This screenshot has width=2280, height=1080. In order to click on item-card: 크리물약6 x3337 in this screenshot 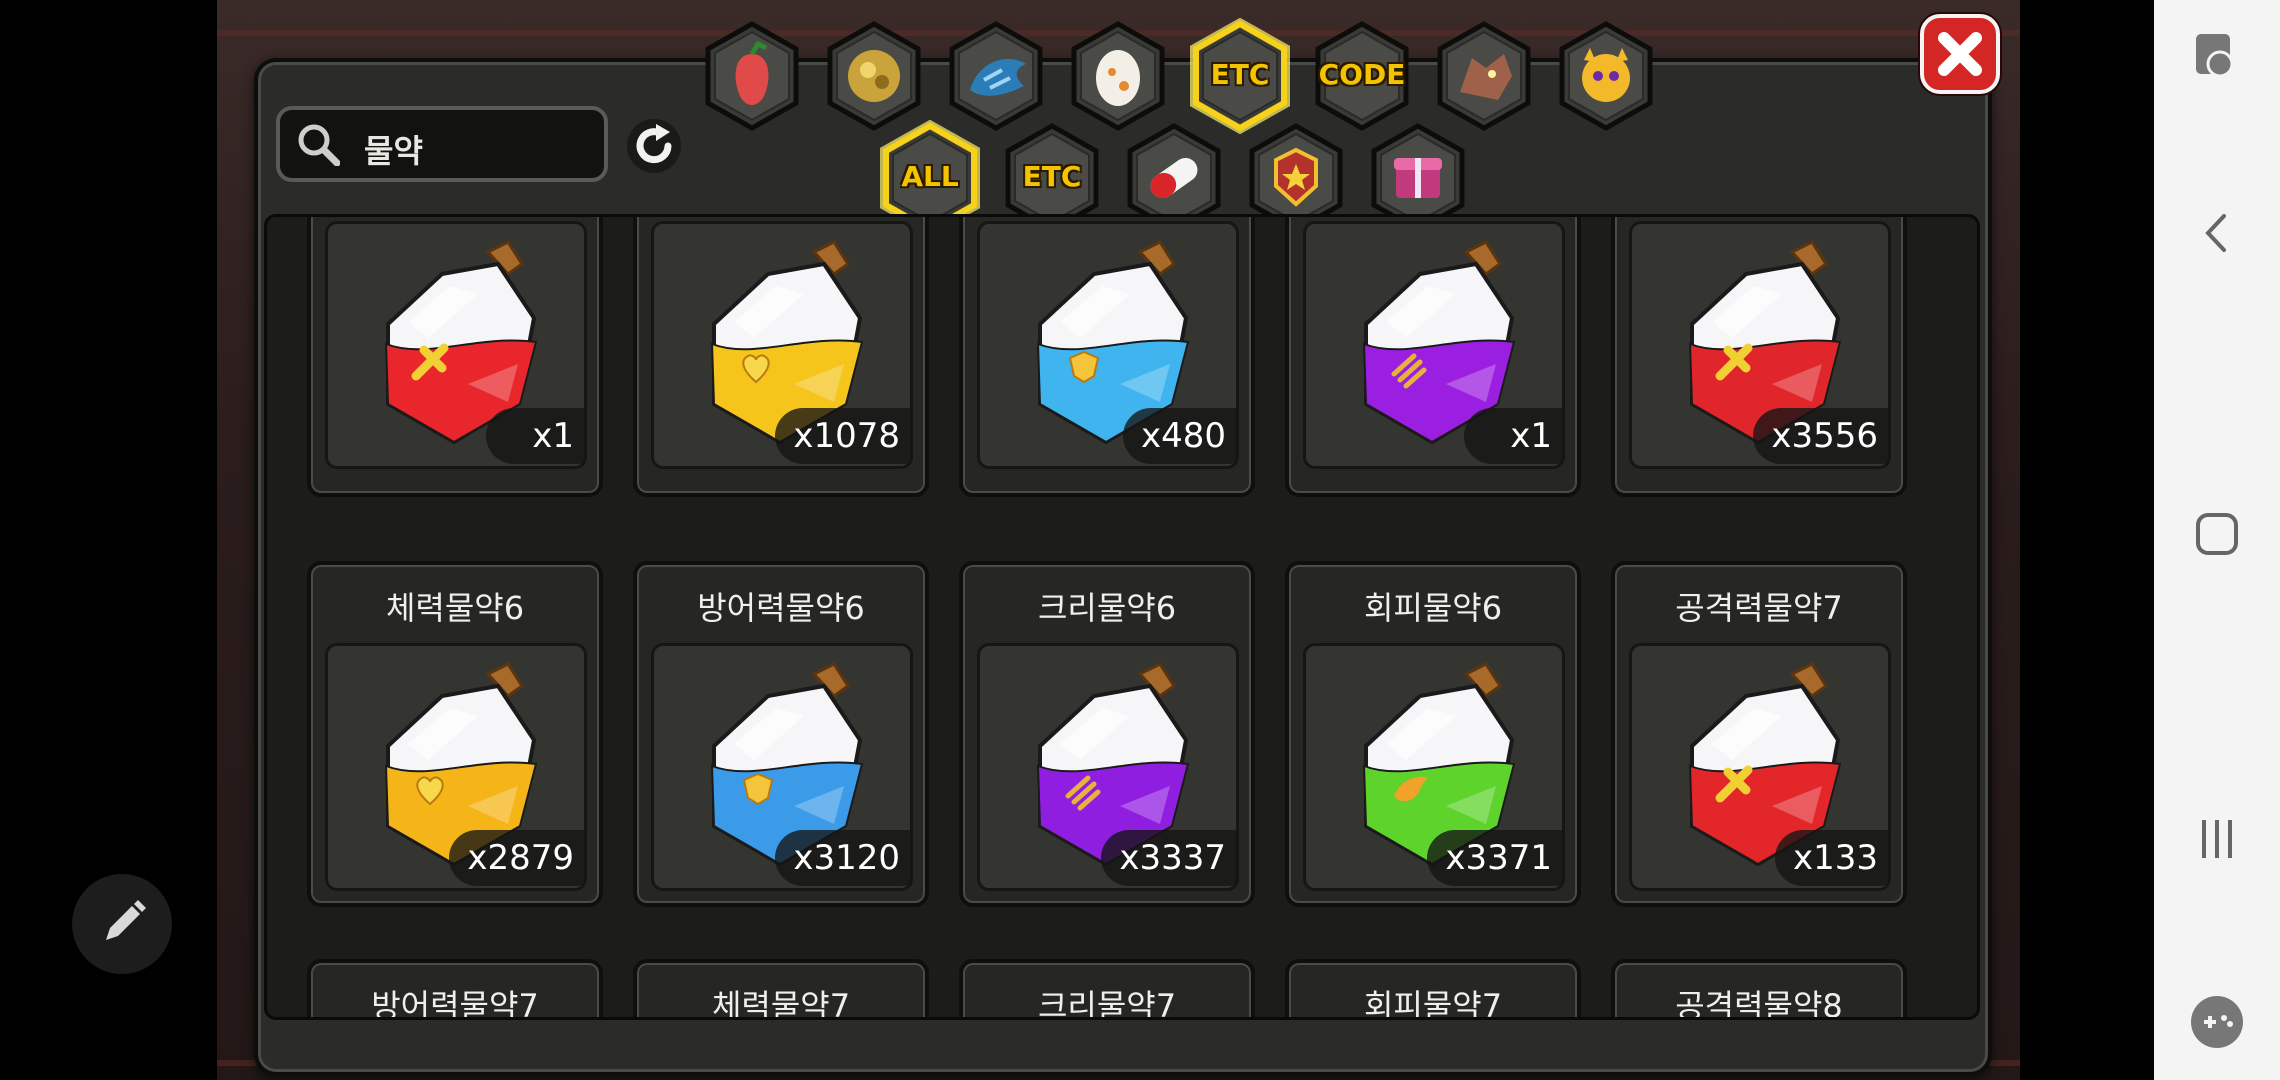, I will do `click(1107, 734)`.